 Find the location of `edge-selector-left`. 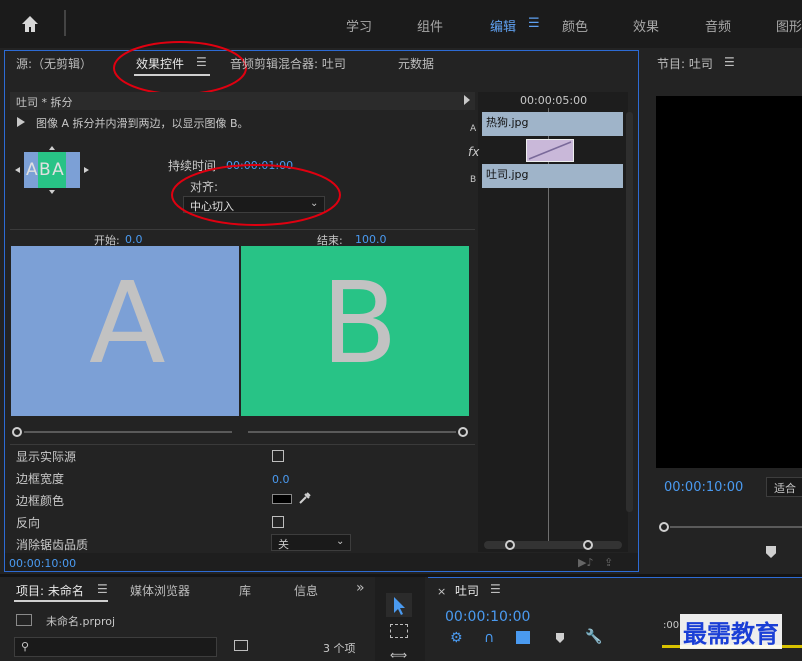

edge-selector-left is located at coordinates (17, 170).